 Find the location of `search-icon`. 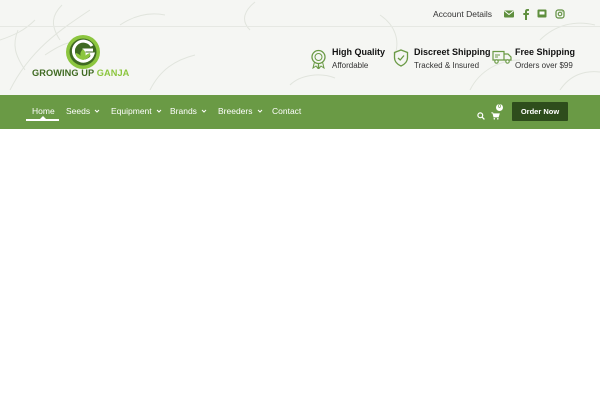

search-icon is located at coordinates (481, 116).